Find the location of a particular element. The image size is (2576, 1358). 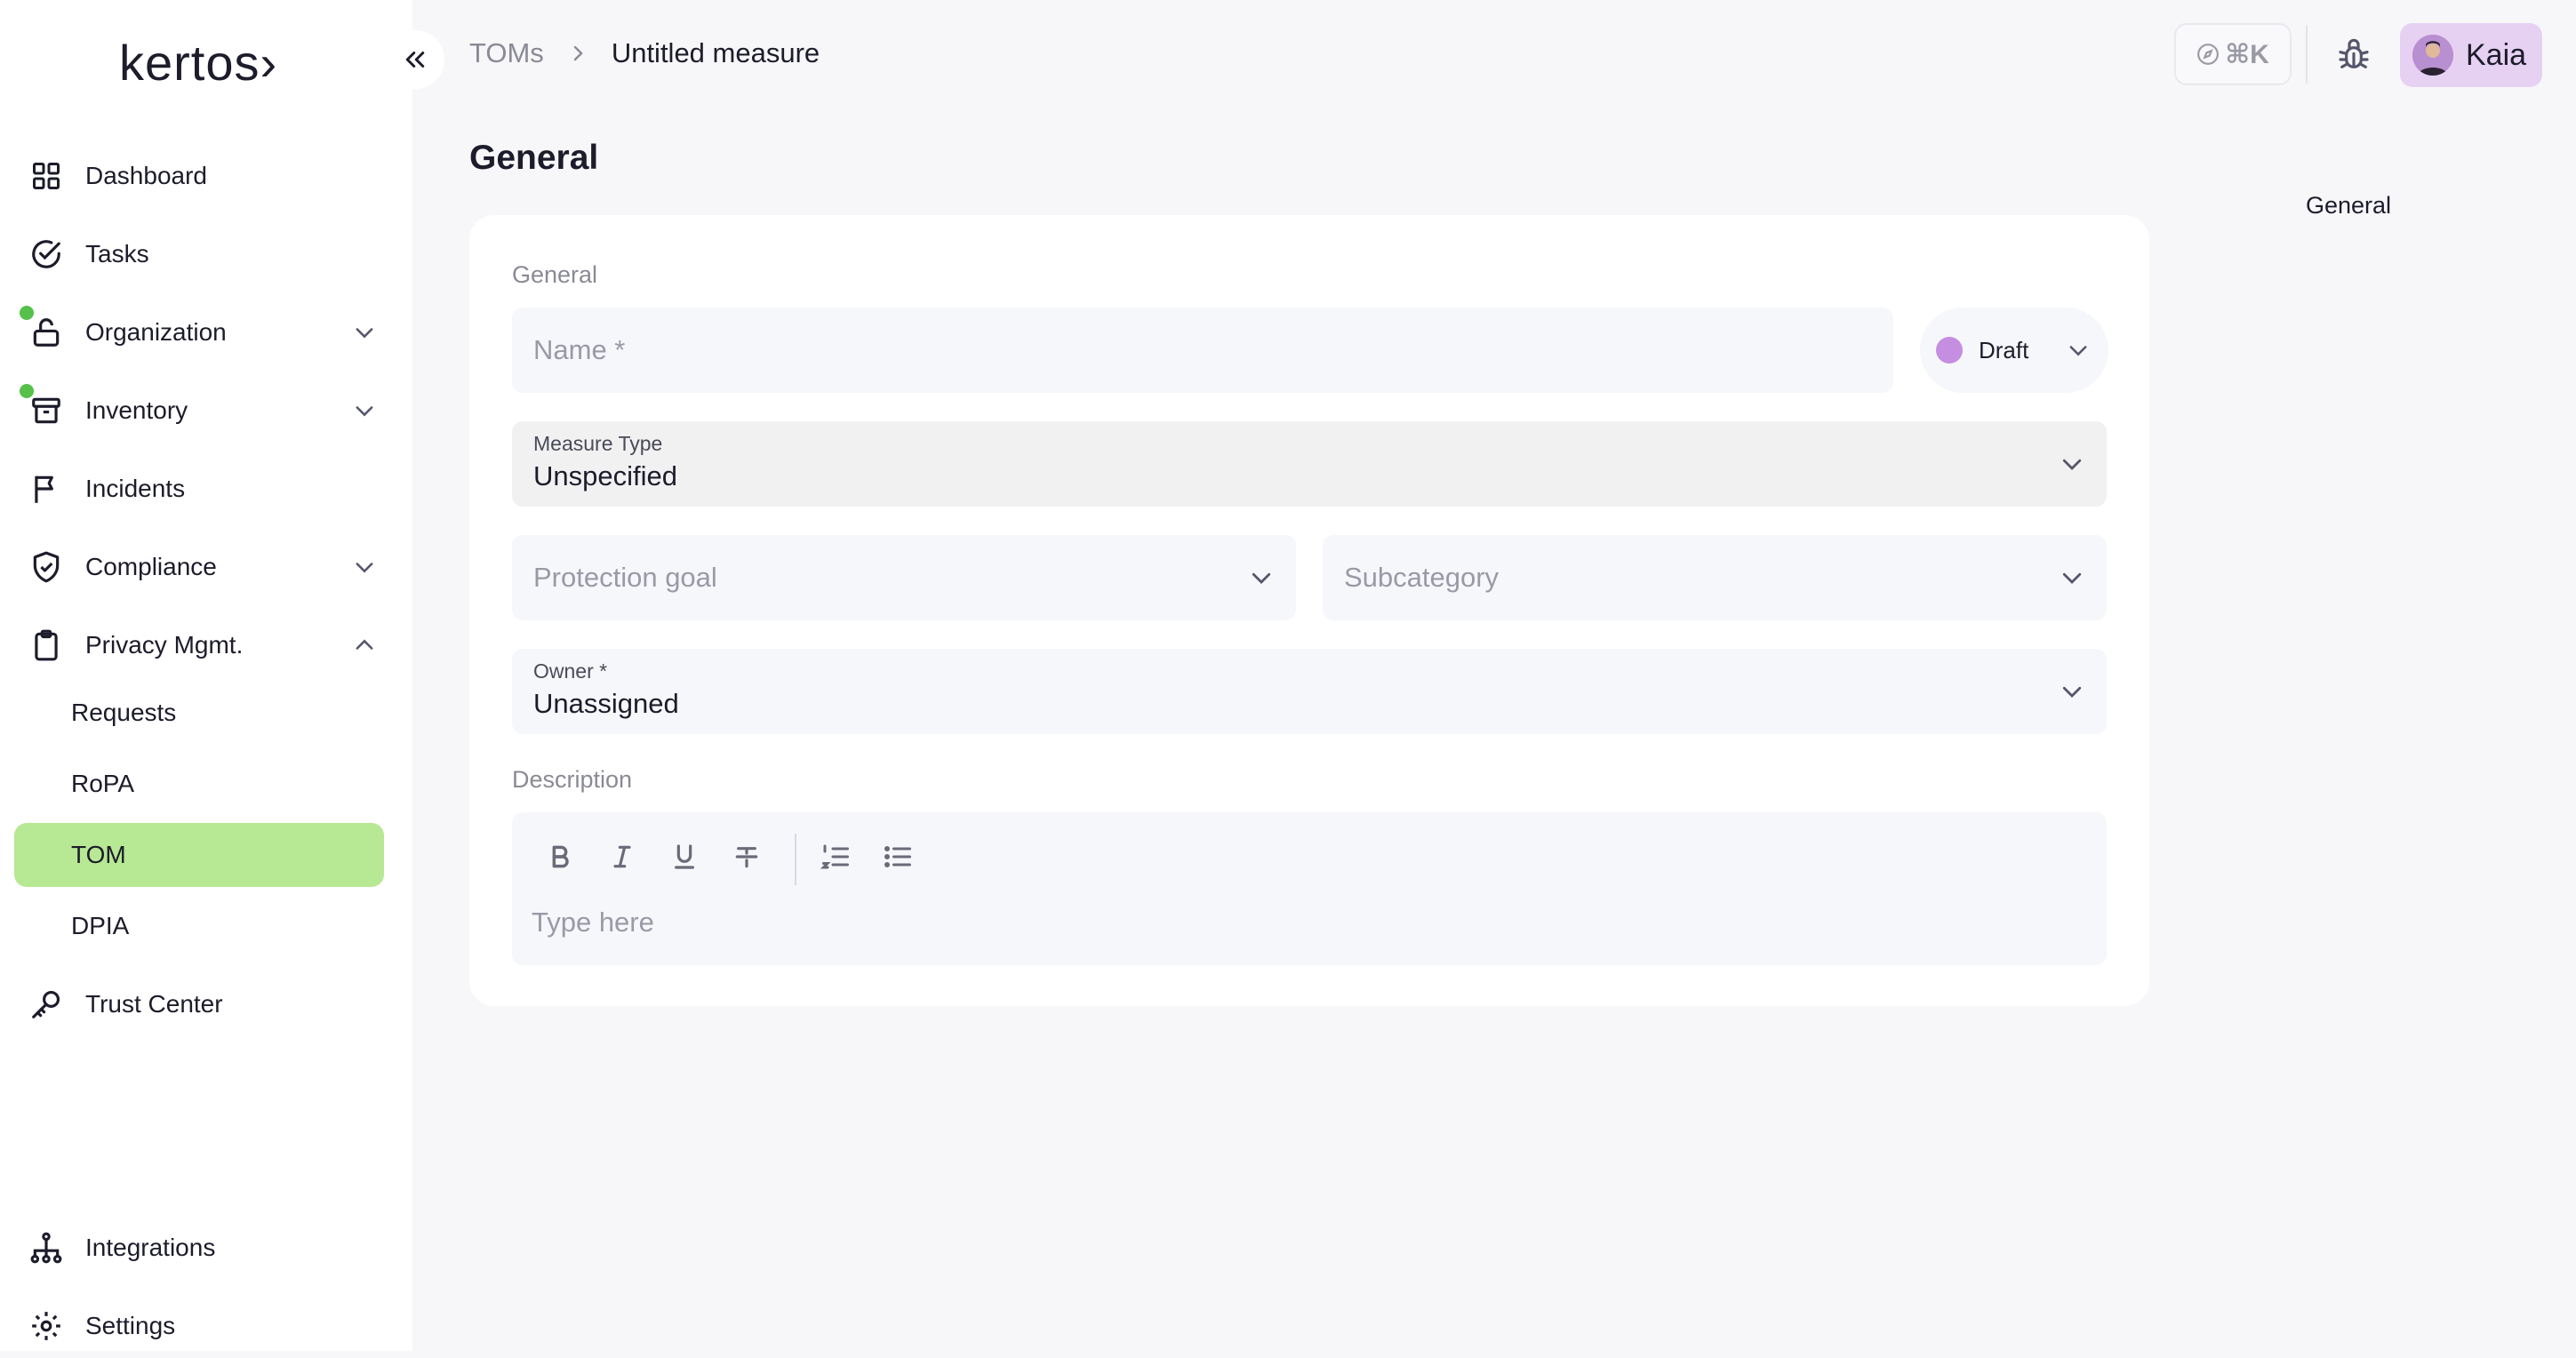

collapse-sidebar-button is located at coordinates (415, 59).